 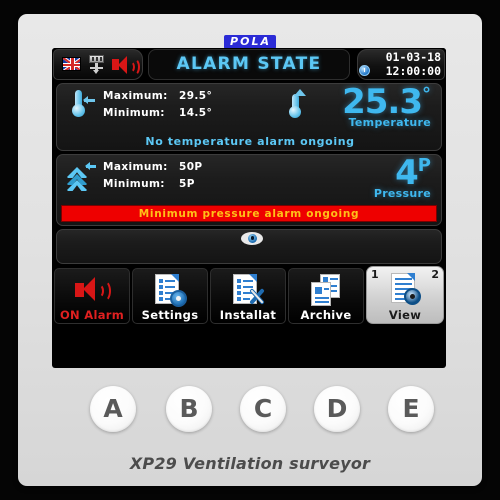 What do you see at coordinates (92, 315) in the screenshot?
I see `tab-on-alarm-label: ON Alarm` at bounding box center [92, 315].